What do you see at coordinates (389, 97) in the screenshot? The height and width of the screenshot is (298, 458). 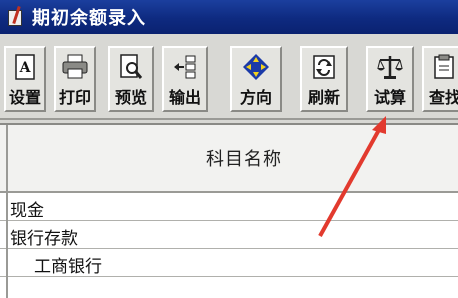 I see `trial-balance-label: 试算` at bounding box center [389, 97].